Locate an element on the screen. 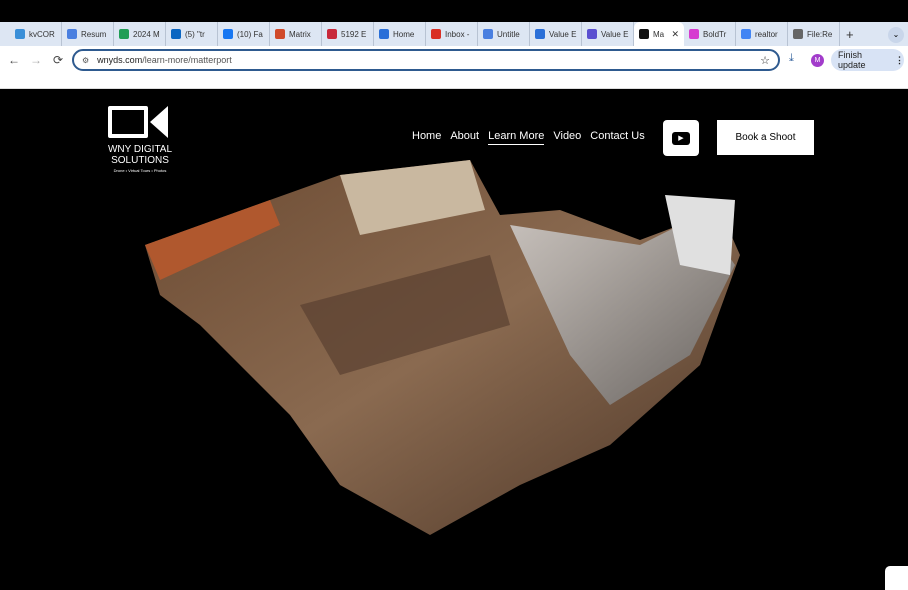  tab-7: Home is located at coordinates (400, 34).